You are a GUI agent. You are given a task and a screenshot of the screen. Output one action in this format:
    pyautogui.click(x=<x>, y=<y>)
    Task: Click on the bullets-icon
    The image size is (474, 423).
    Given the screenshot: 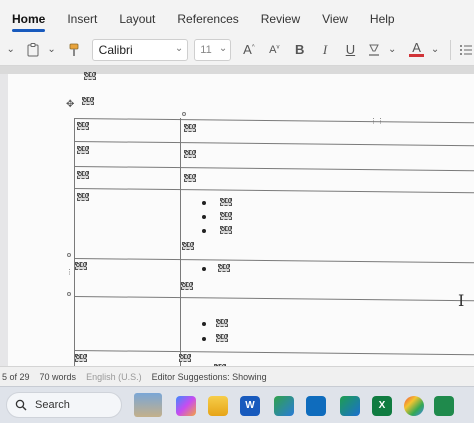 What is the action you would take?
    pyautogui.click(x=466, y=50)
    